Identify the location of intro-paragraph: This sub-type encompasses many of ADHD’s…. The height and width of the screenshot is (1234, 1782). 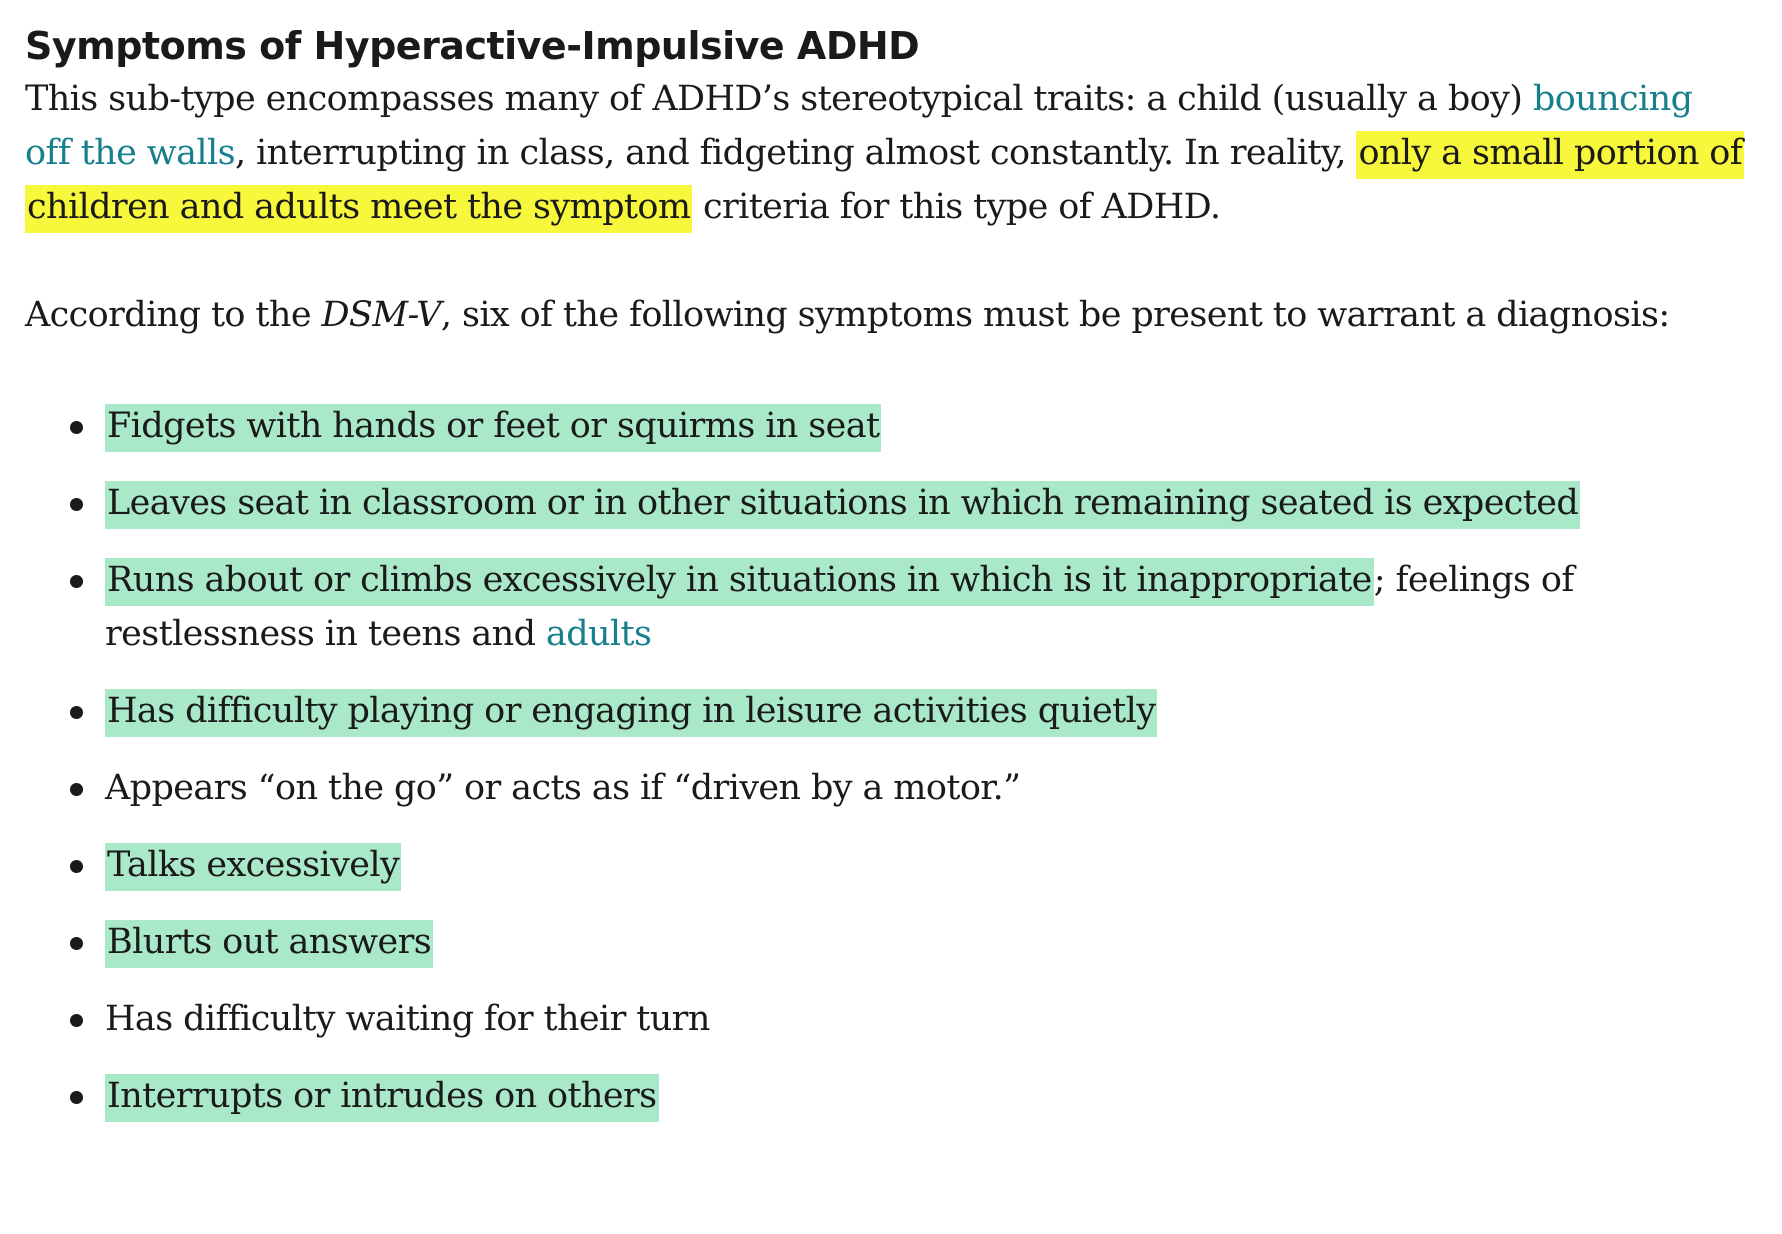
(885, 153).